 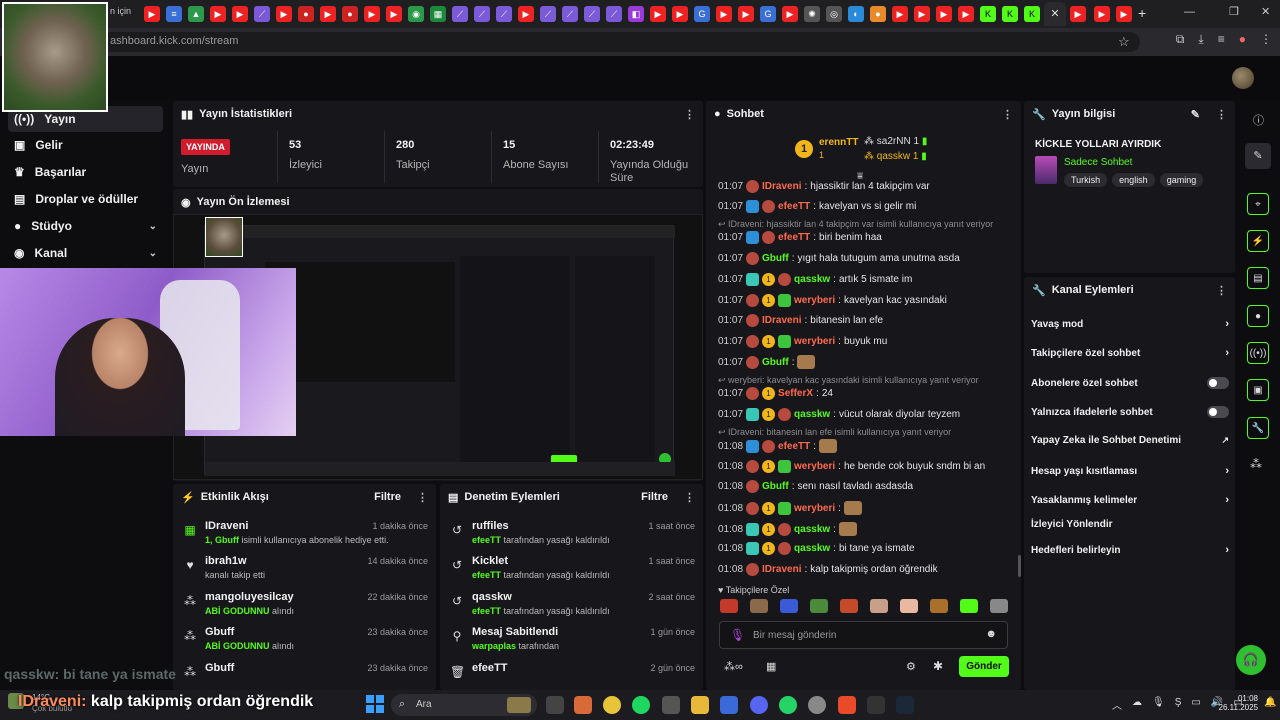 I want to click on sheets-tab-icon: ▦, so click(x=438, y=14).